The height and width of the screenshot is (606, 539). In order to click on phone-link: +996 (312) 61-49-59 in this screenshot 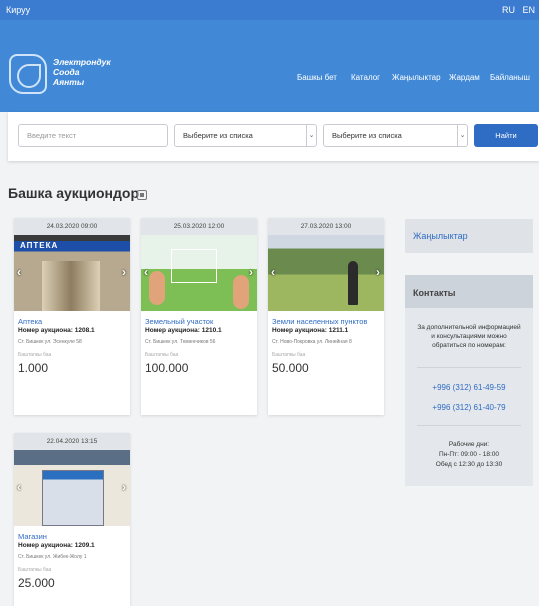, I will do `click(469, 387)`.